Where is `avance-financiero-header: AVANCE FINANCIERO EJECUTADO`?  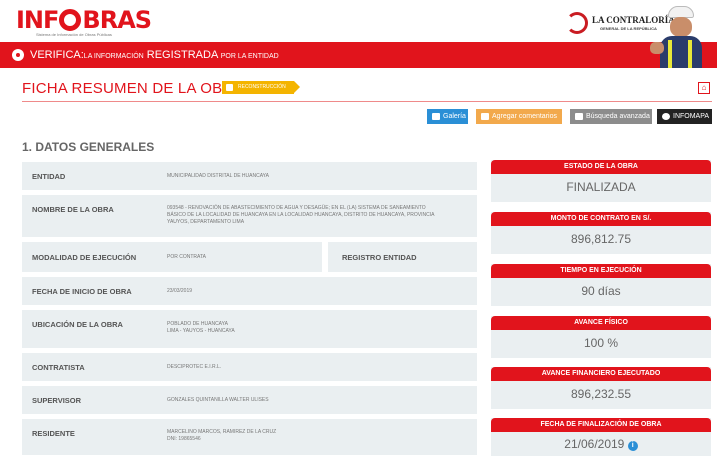
avance-financiero-header: AVANCE FINANCIERO EJECUTADO is located at coordinates (601, 374).